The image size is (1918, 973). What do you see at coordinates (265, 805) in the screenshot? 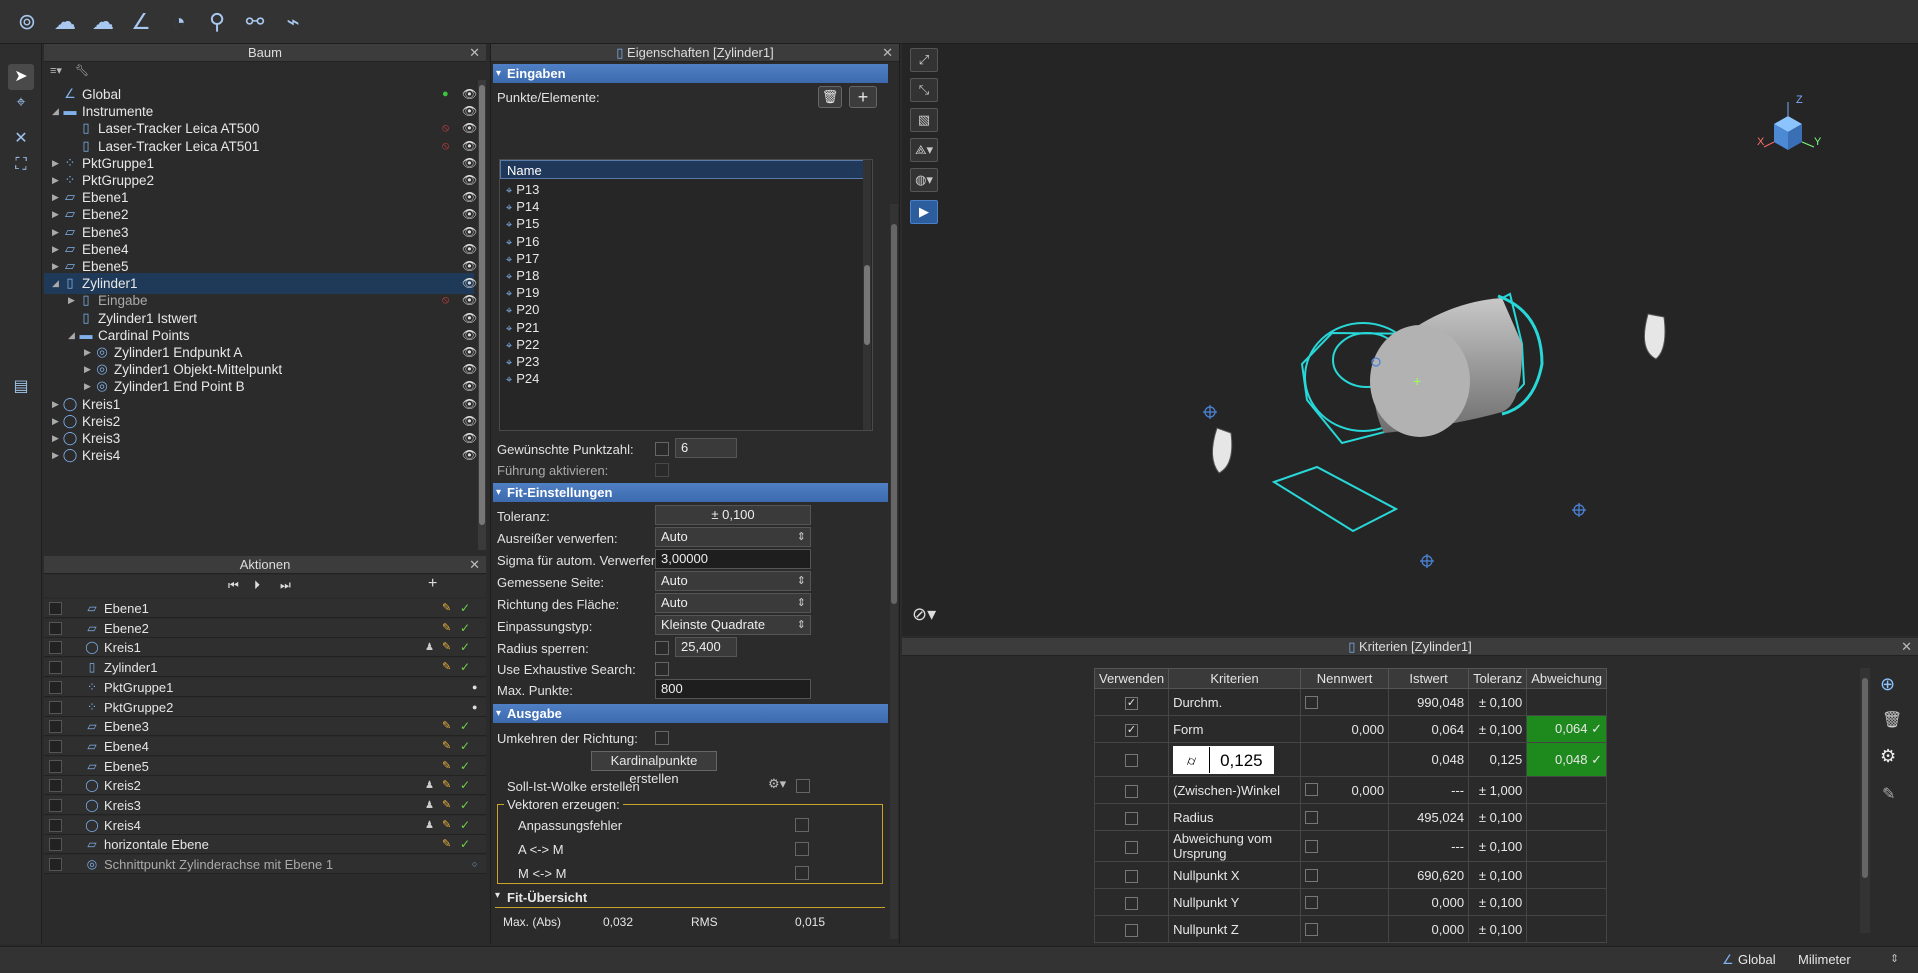
I see `action-row: ◯ Kreis3 ♟ ✎ ✓` at bounding box center [265, 805].